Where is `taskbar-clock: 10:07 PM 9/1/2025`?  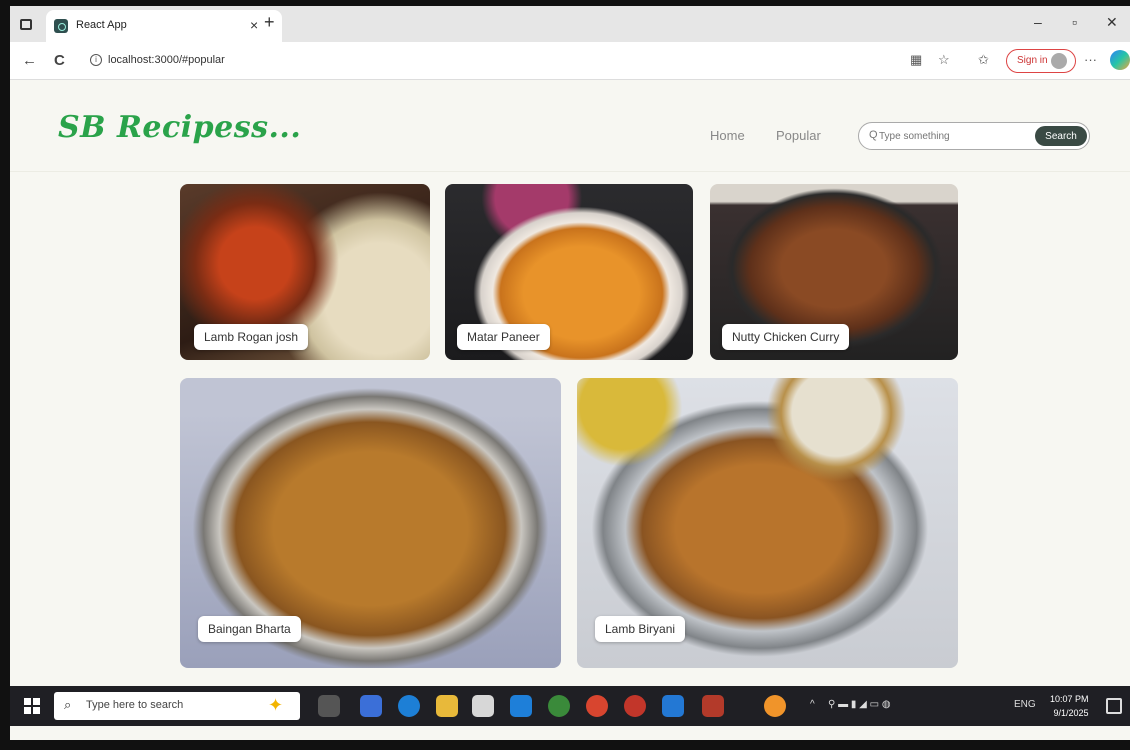 taskbar-clock: 10:07 PM 9/1/2025 is located at coordinates (1069, 706).